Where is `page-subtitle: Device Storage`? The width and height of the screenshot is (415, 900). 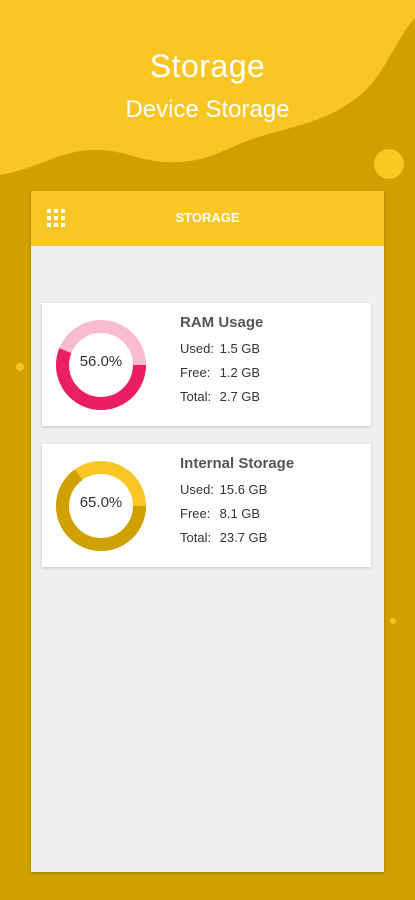
page-subtitle: Device Storage is located at coordinates (207, 109).